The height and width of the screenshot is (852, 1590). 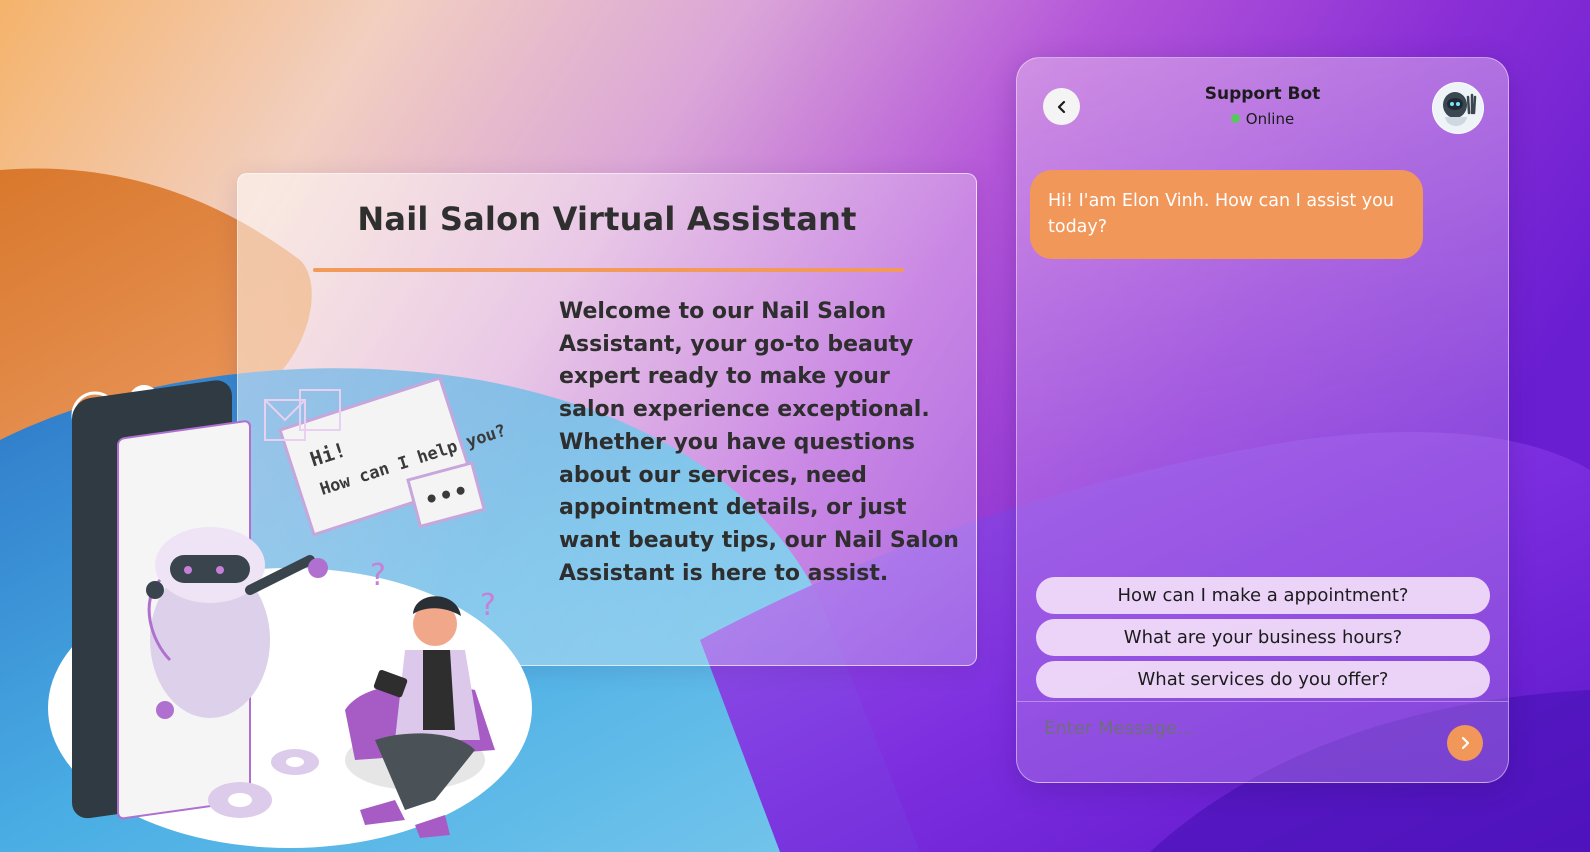 I want to click on info-title: Nail Salon Virtual Assistant, so click(x=607, y=219).